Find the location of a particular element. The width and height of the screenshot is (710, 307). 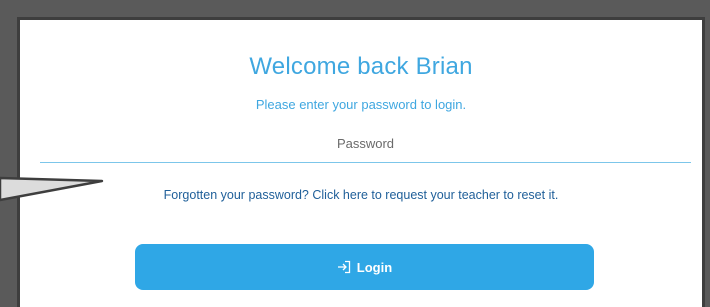

callout-pointer is located at coordinates (52, 189).